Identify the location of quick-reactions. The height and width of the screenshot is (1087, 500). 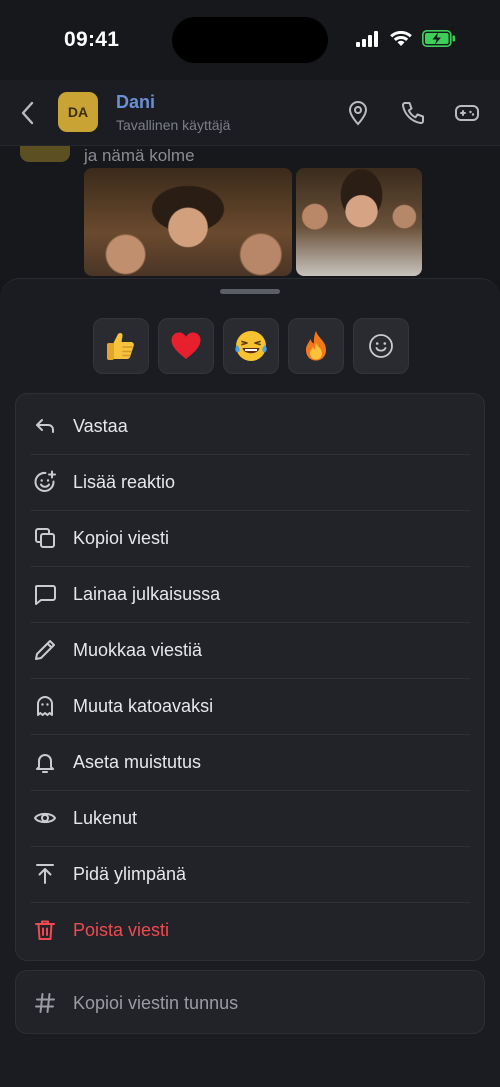
(251, 346).